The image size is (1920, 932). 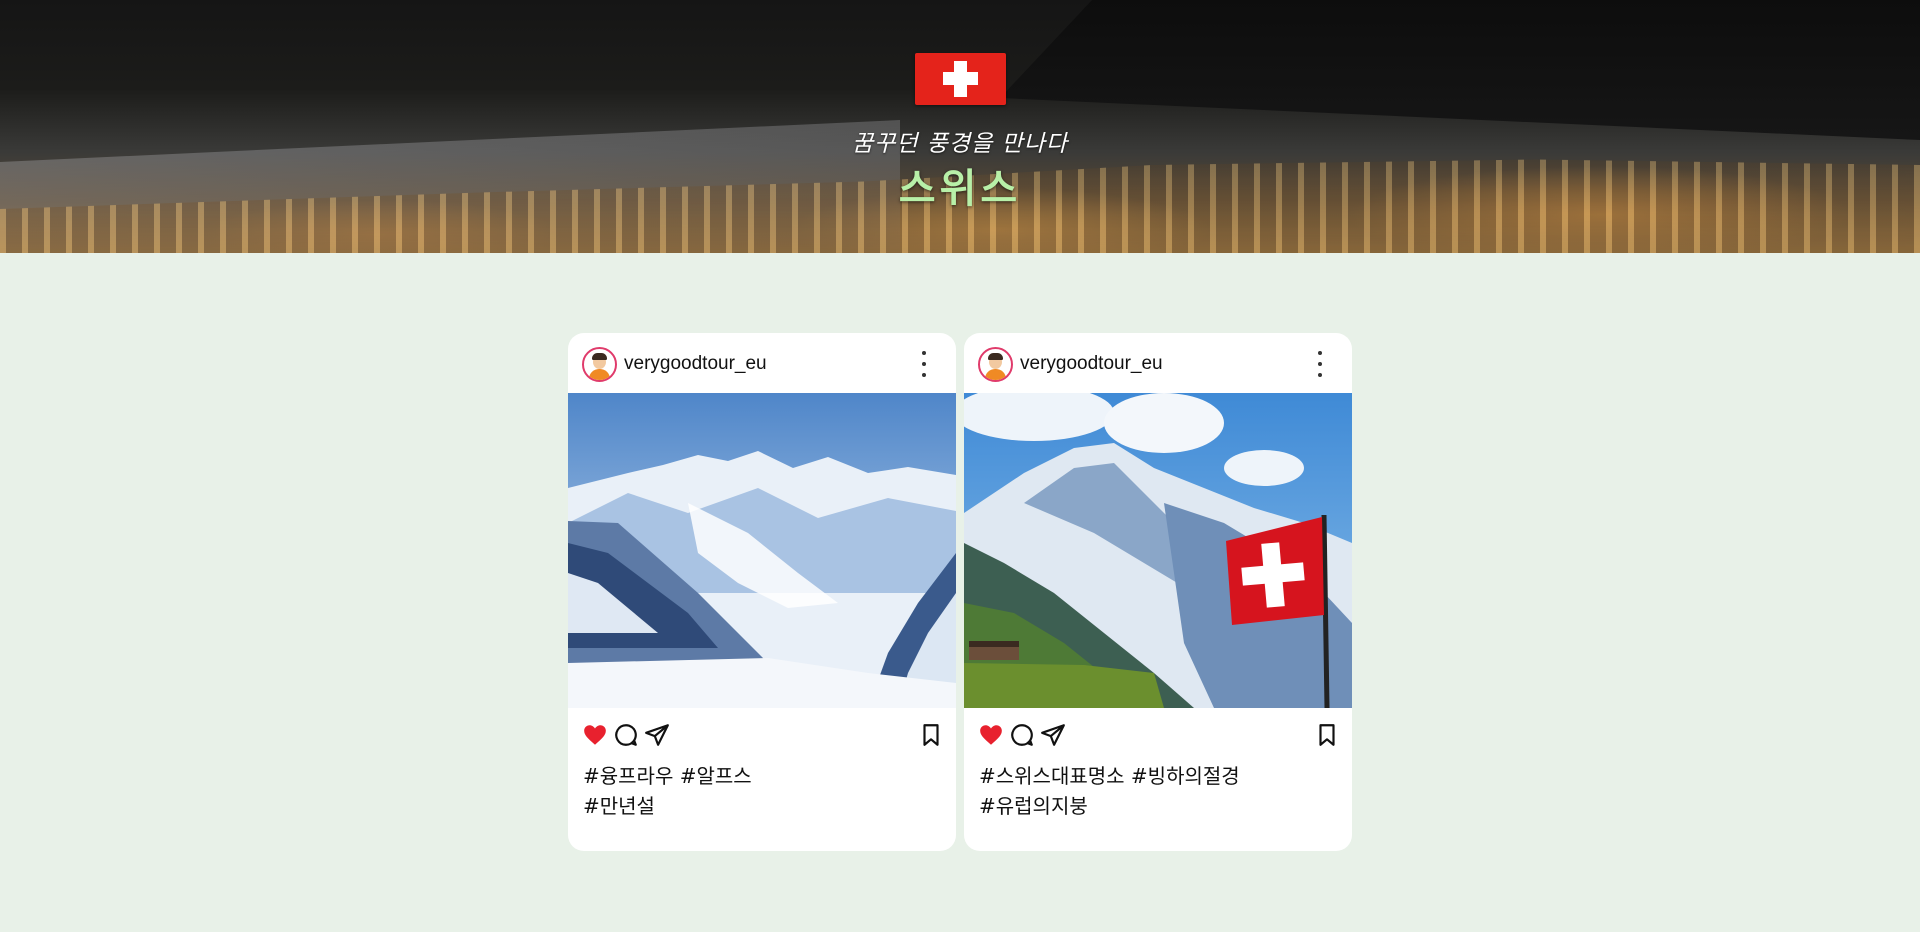 What do you see at coordinates (960, 189) in the screenshot?
I see `hero-title: 스위스` at bounding box center [960, 189].